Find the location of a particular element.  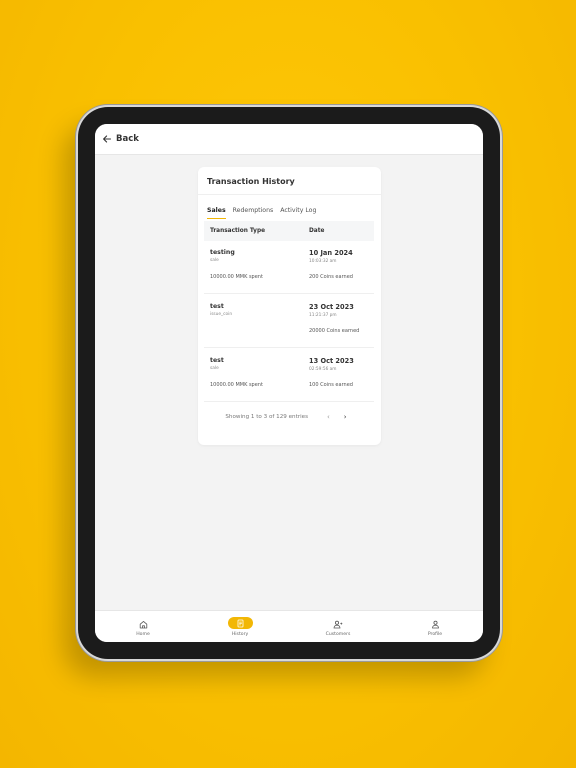

tab-bar: Sales Redemptions Activity Log is located at coordinates (265, 213).